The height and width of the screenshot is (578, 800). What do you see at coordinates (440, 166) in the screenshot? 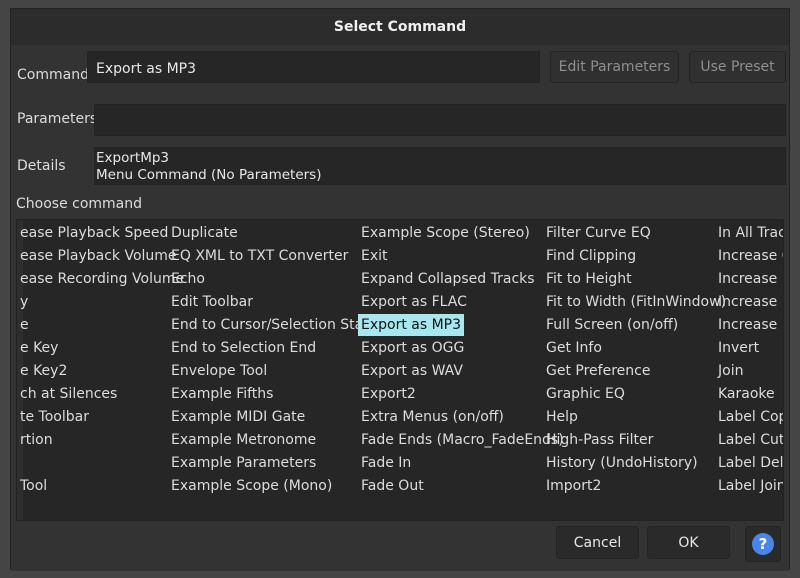
I see `details-box: ExportMp3 Menu Command (No Parameters)` at bounding box center [440, 166].